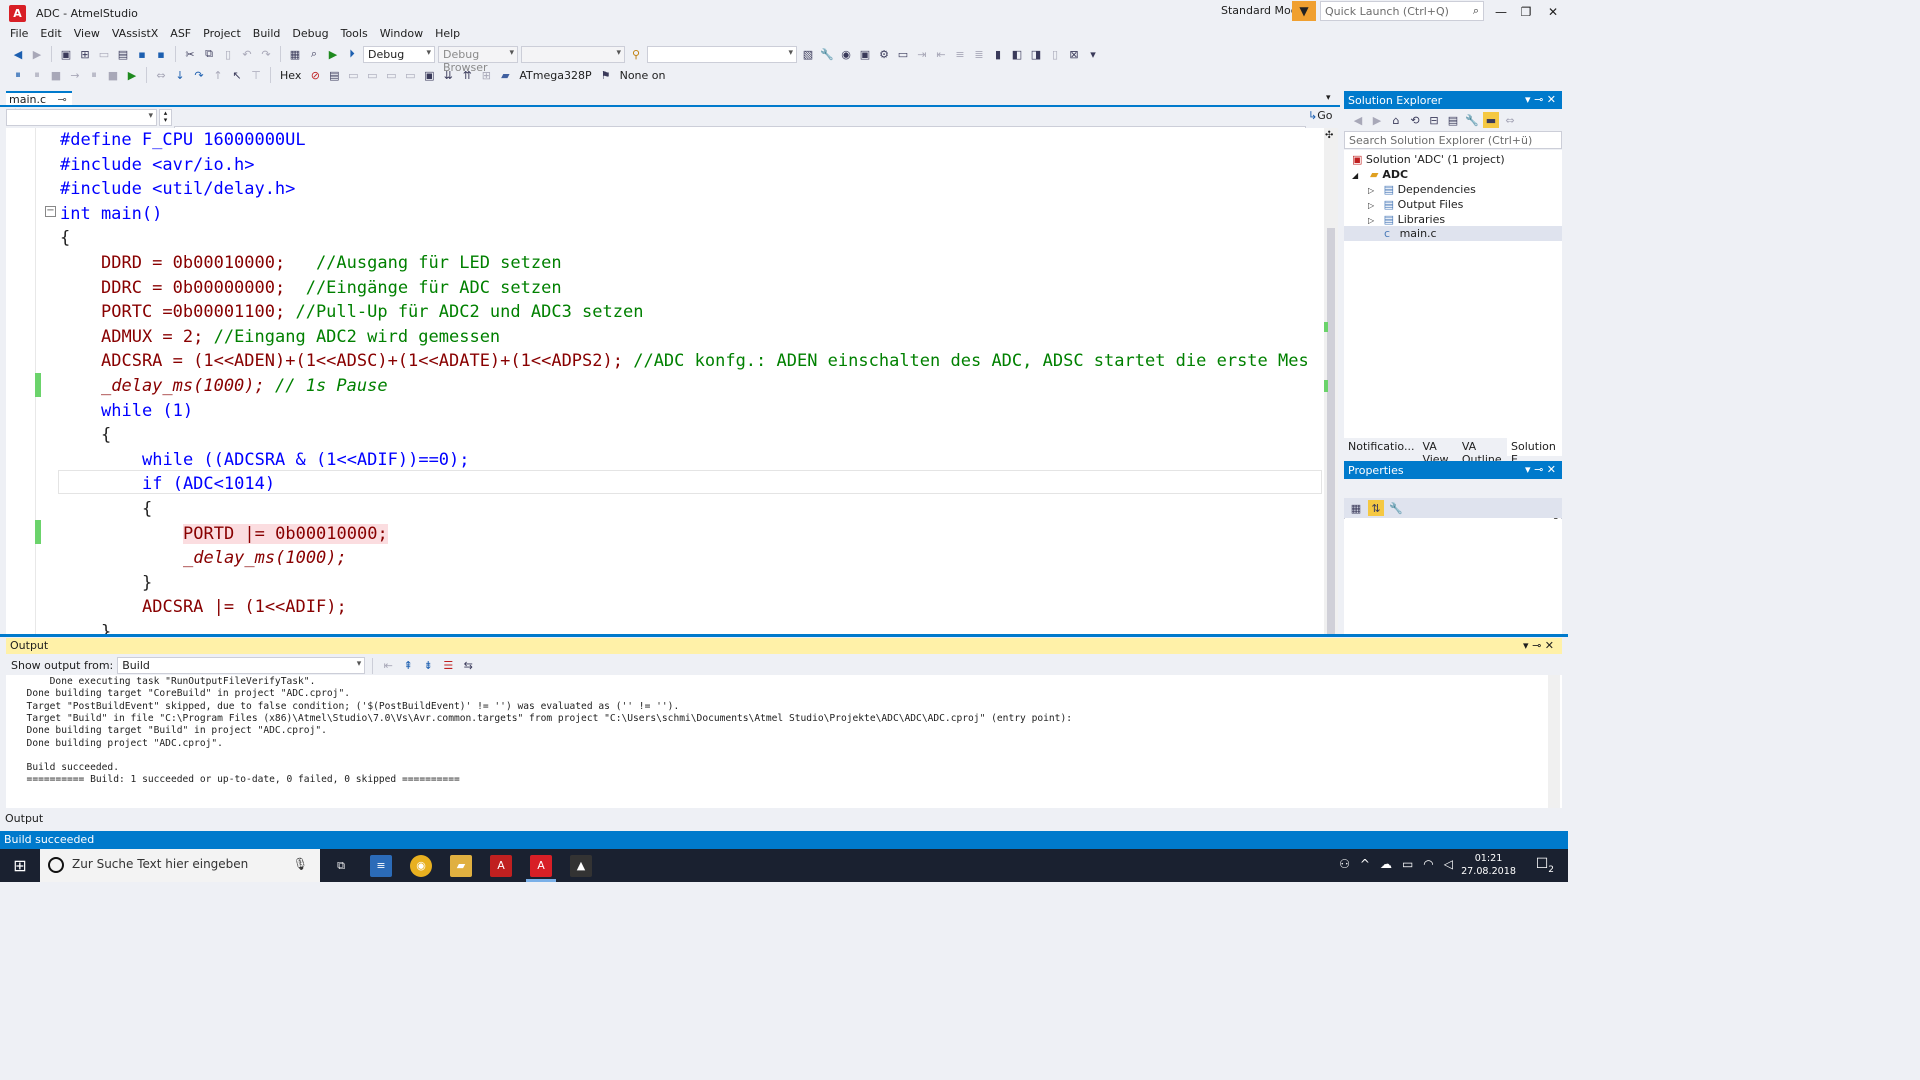 This screenshot has width=1920, height=1080. What do you see at coordinates (381, 866) in the screenshot?
I see `app-icon-1: ≡` at bounding box center [381, 866].